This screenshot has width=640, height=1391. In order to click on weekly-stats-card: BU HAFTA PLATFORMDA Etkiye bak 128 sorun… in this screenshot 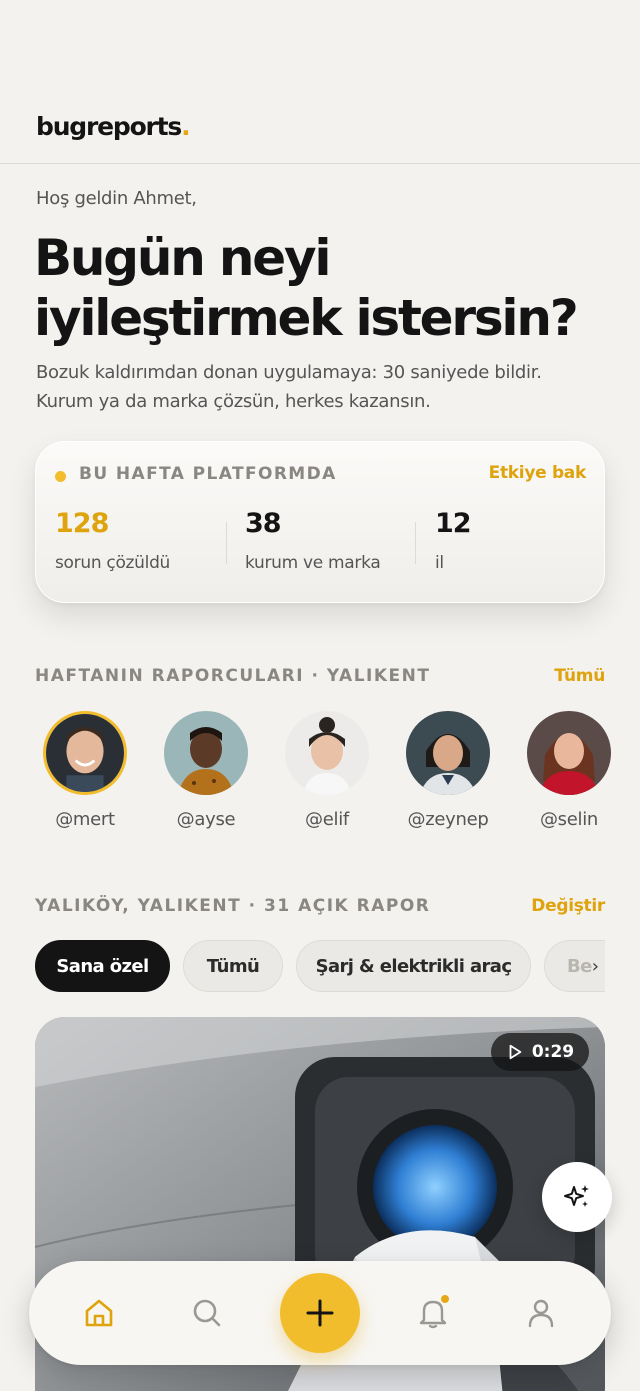, I will do `click(320, 522)`.